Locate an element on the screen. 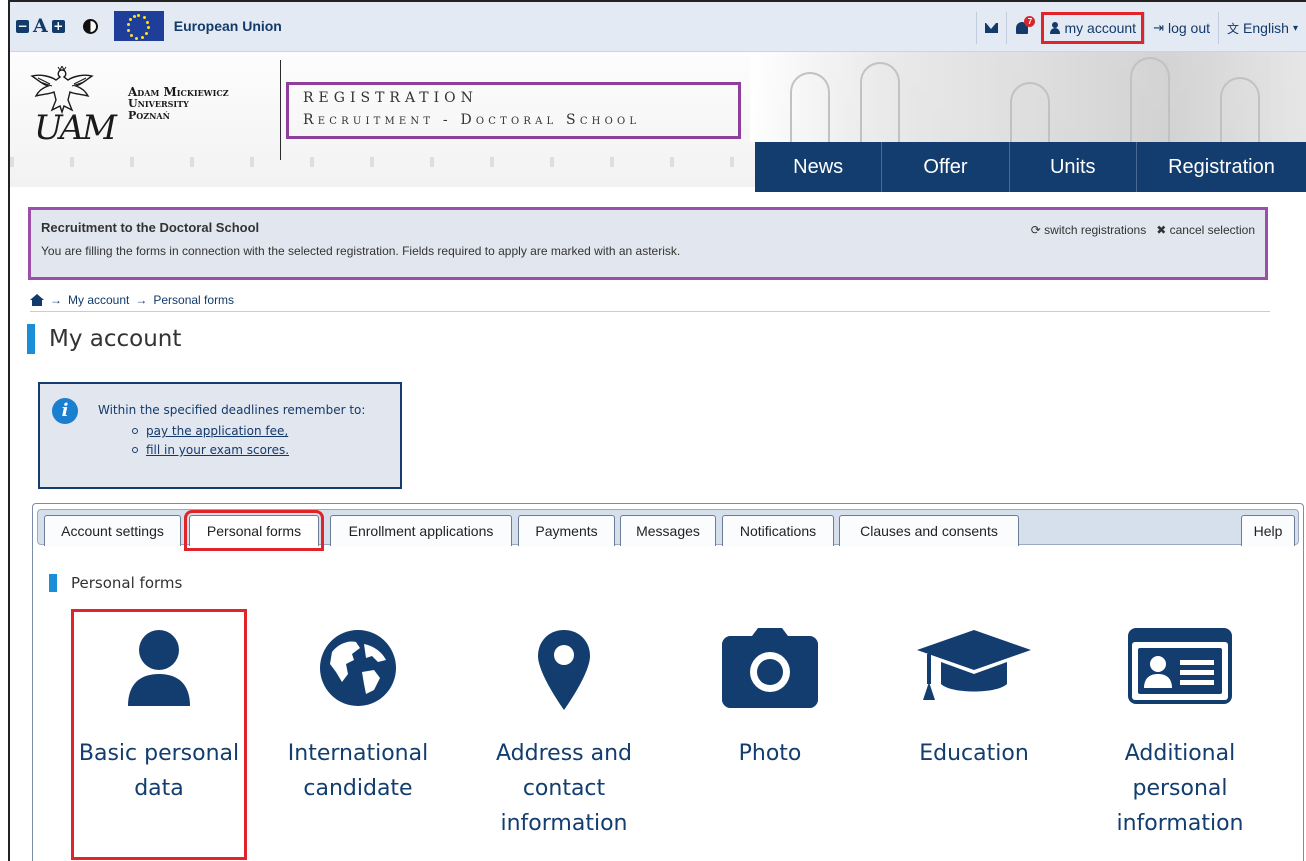 This screenshot has width=1306, height=861. page-title-text: My account is located at coordinates (115, 339).